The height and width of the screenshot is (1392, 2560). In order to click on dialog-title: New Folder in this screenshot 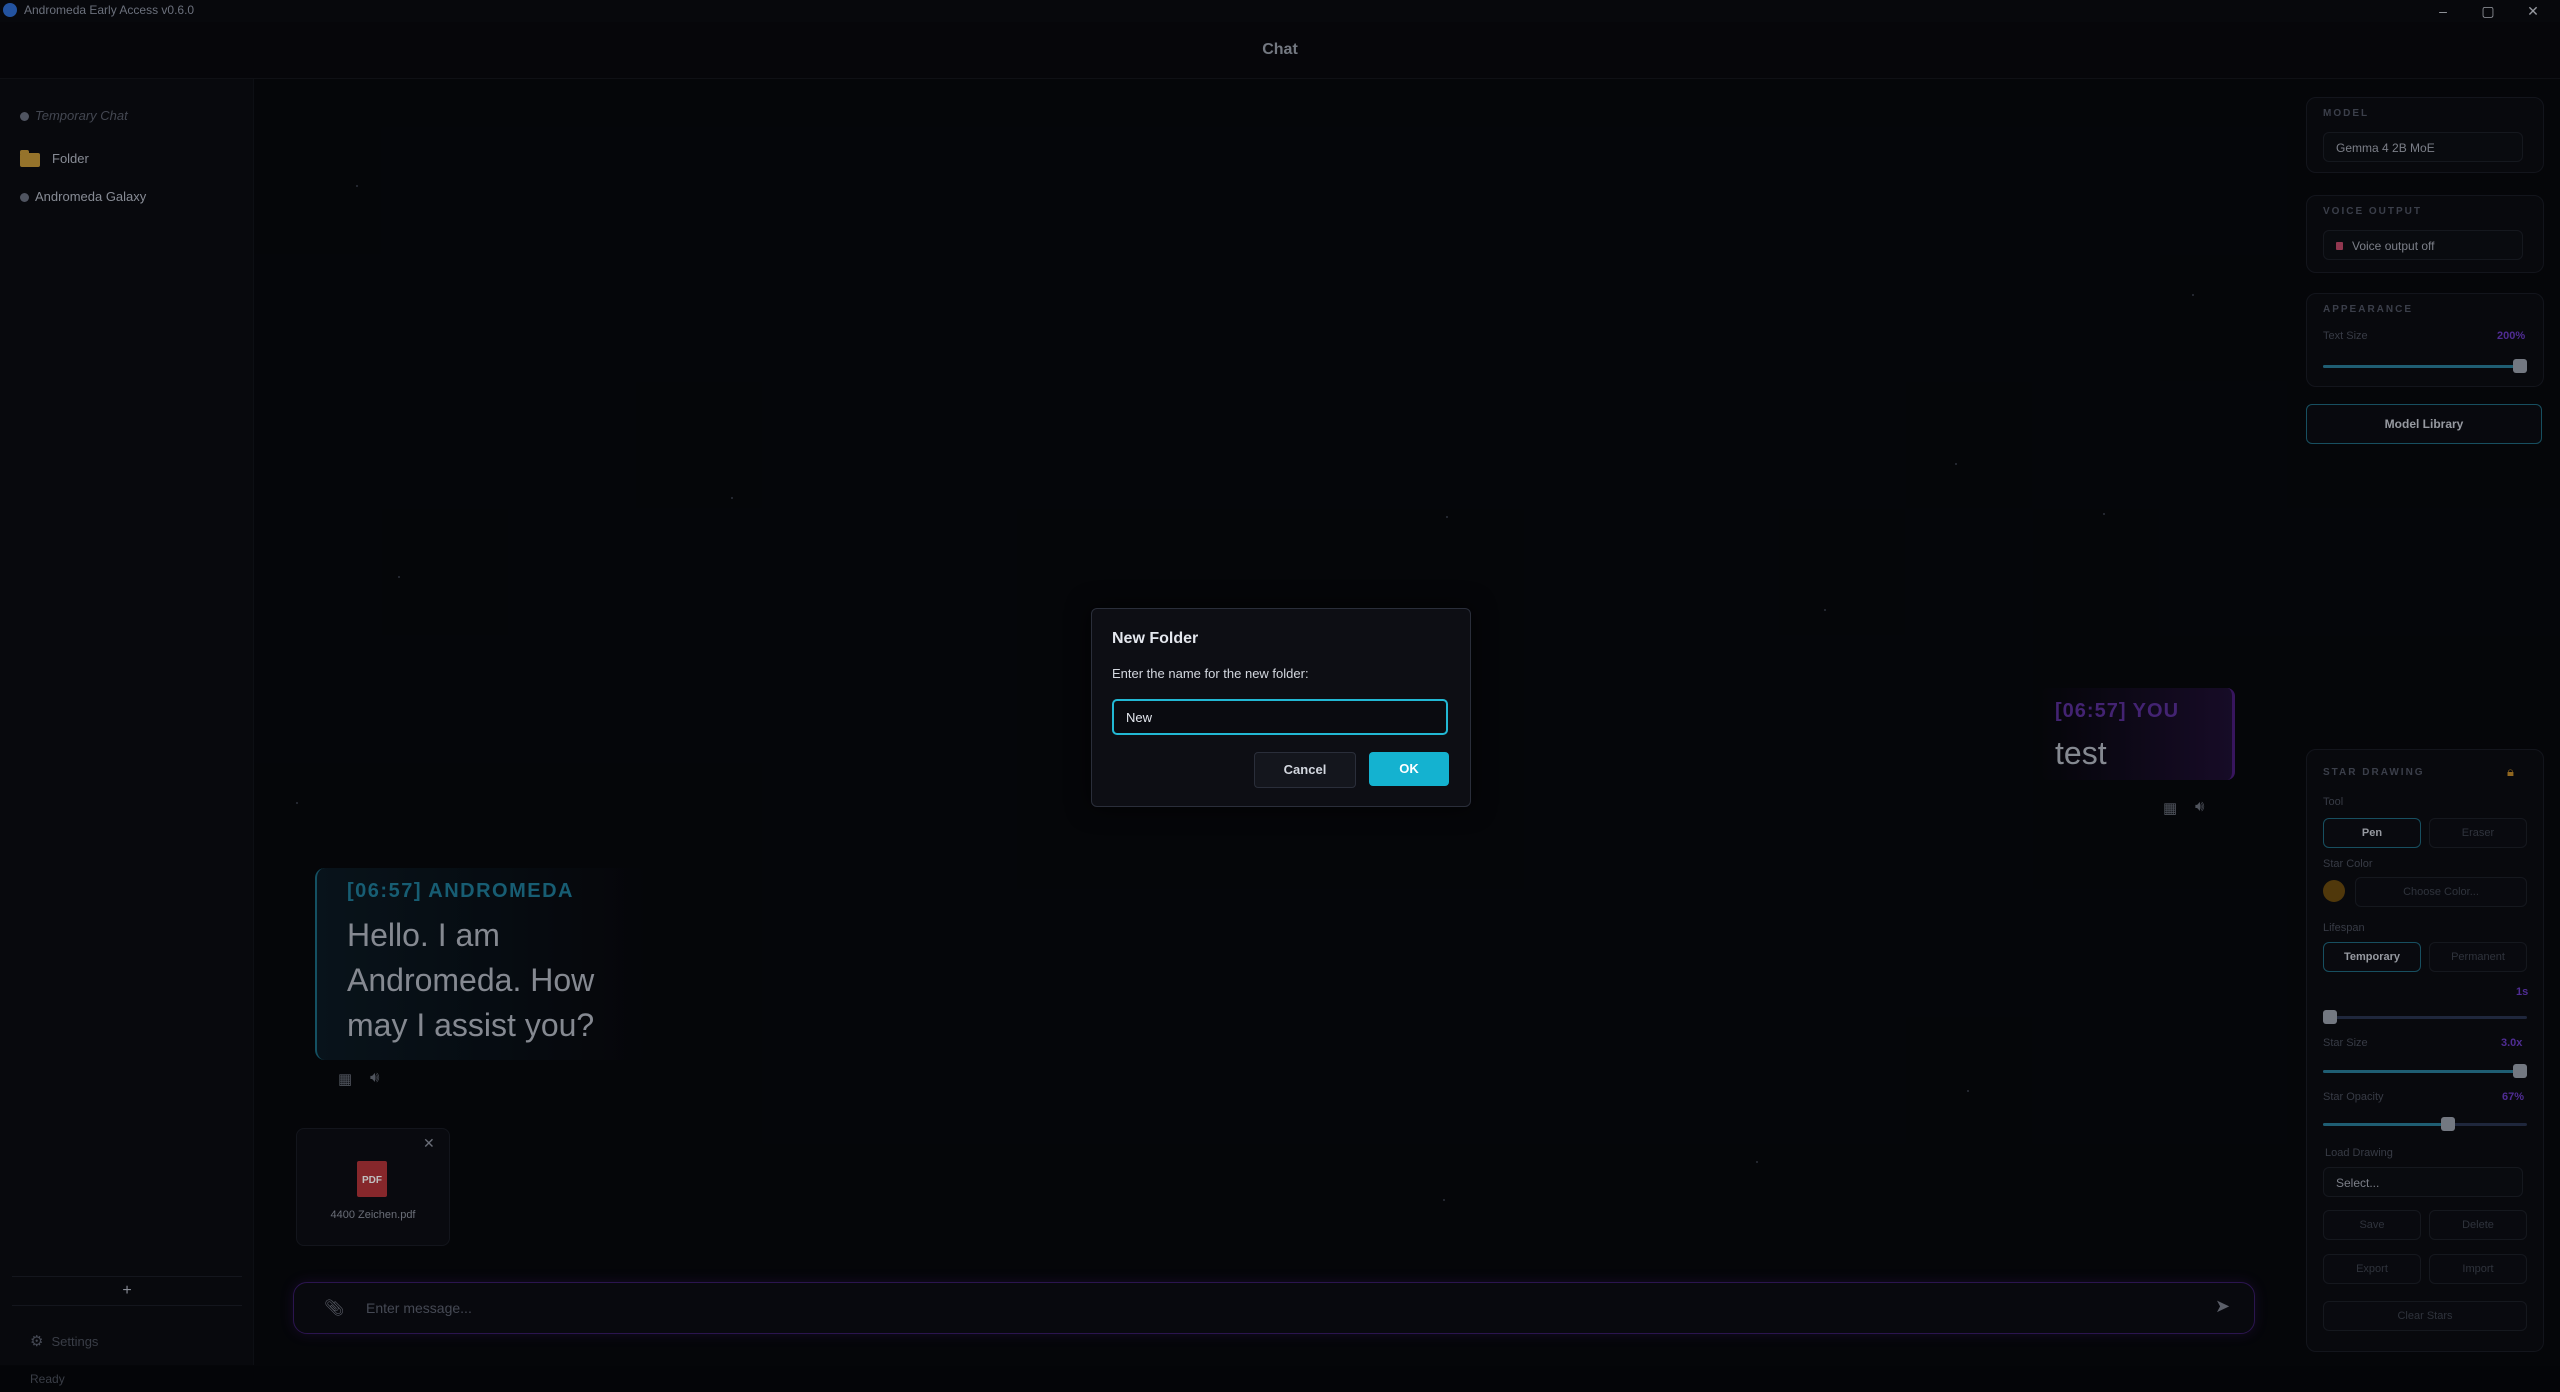, I will do `click(1155, 638)`.